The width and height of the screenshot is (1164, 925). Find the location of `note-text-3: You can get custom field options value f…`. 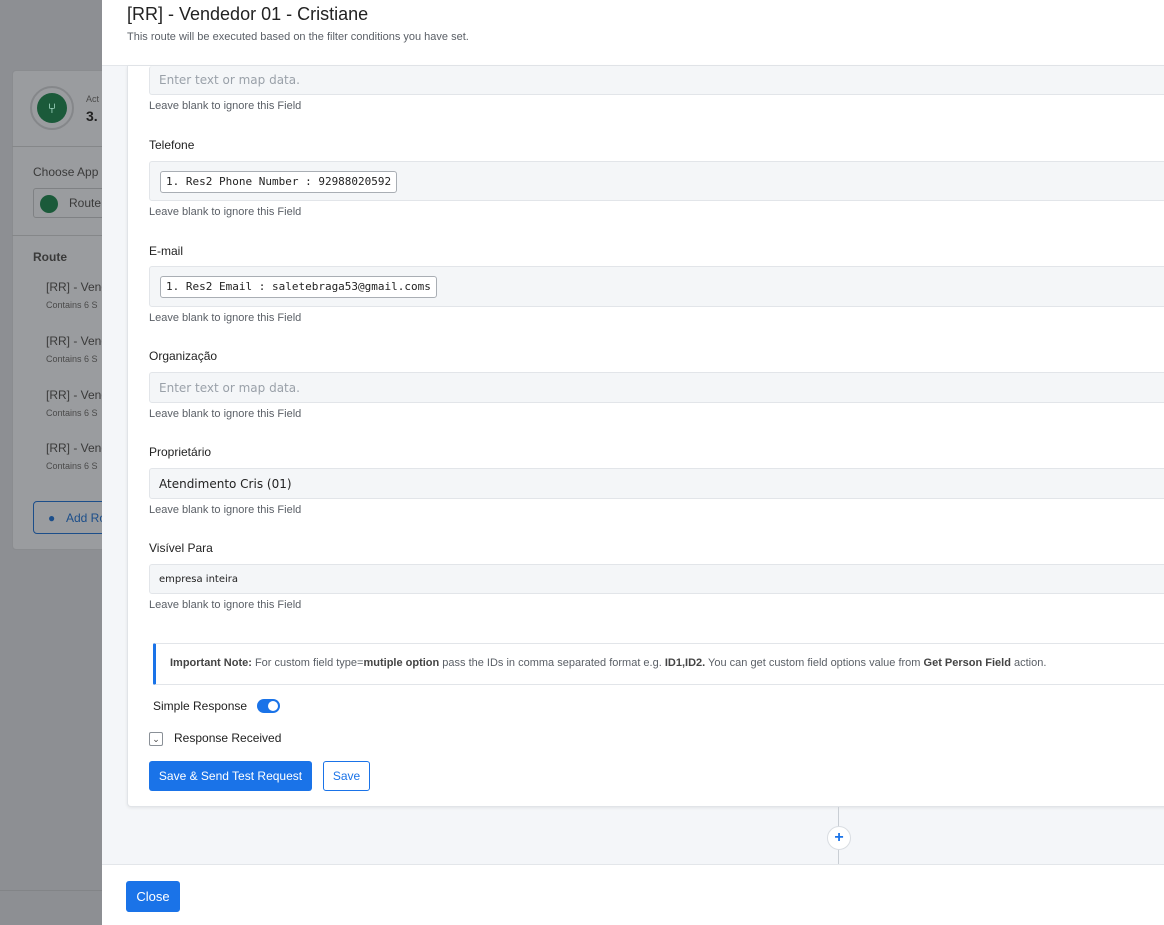

note-text-3: You can get custom field options value f… is located at coordinates (814, 663).